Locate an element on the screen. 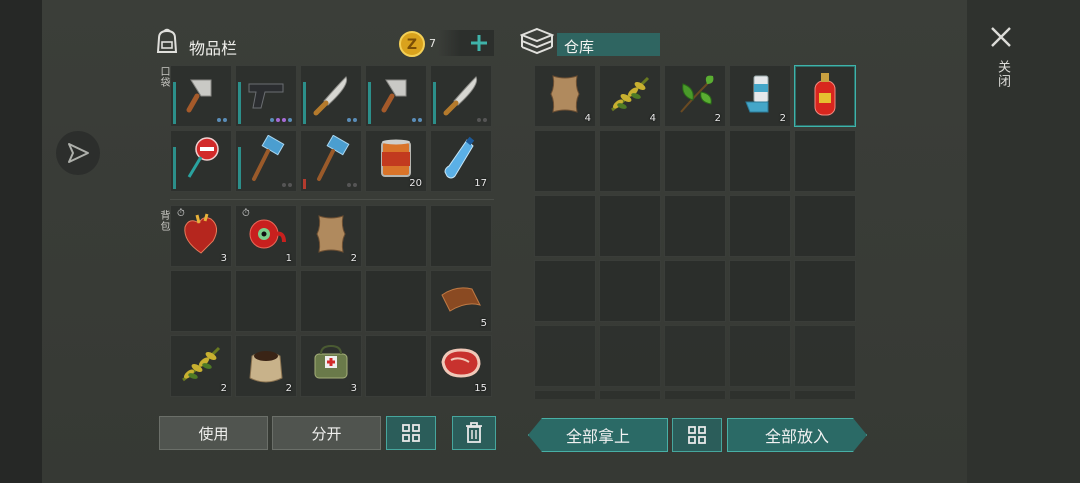 The image size is (1080, 483). put-all-label: 全部放入 is located at coordinates (796, 436).